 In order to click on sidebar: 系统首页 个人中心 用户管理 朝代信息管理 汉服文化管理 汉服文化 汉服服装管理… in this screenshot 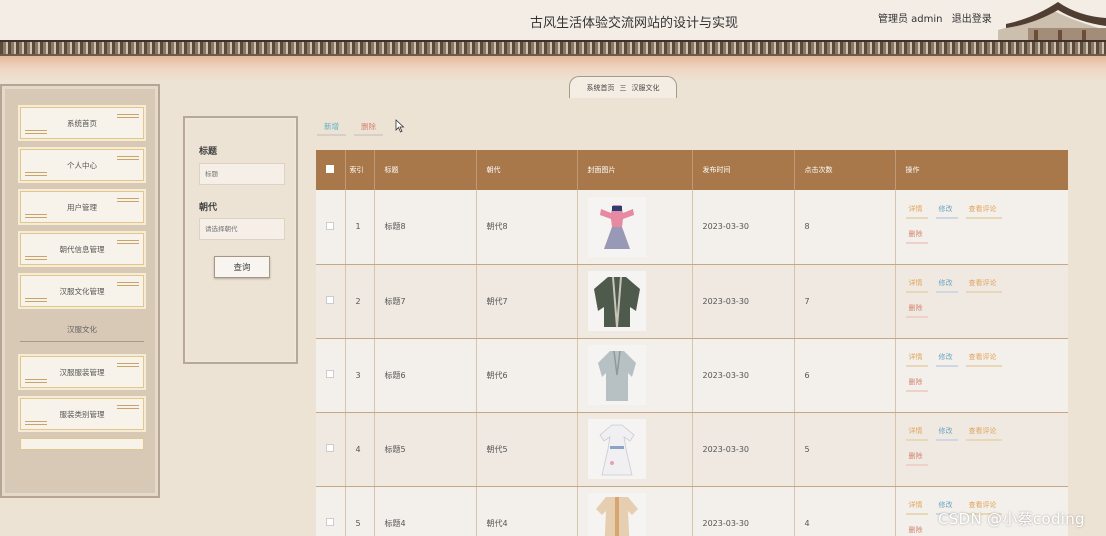, I will do `click(80, 291)`.